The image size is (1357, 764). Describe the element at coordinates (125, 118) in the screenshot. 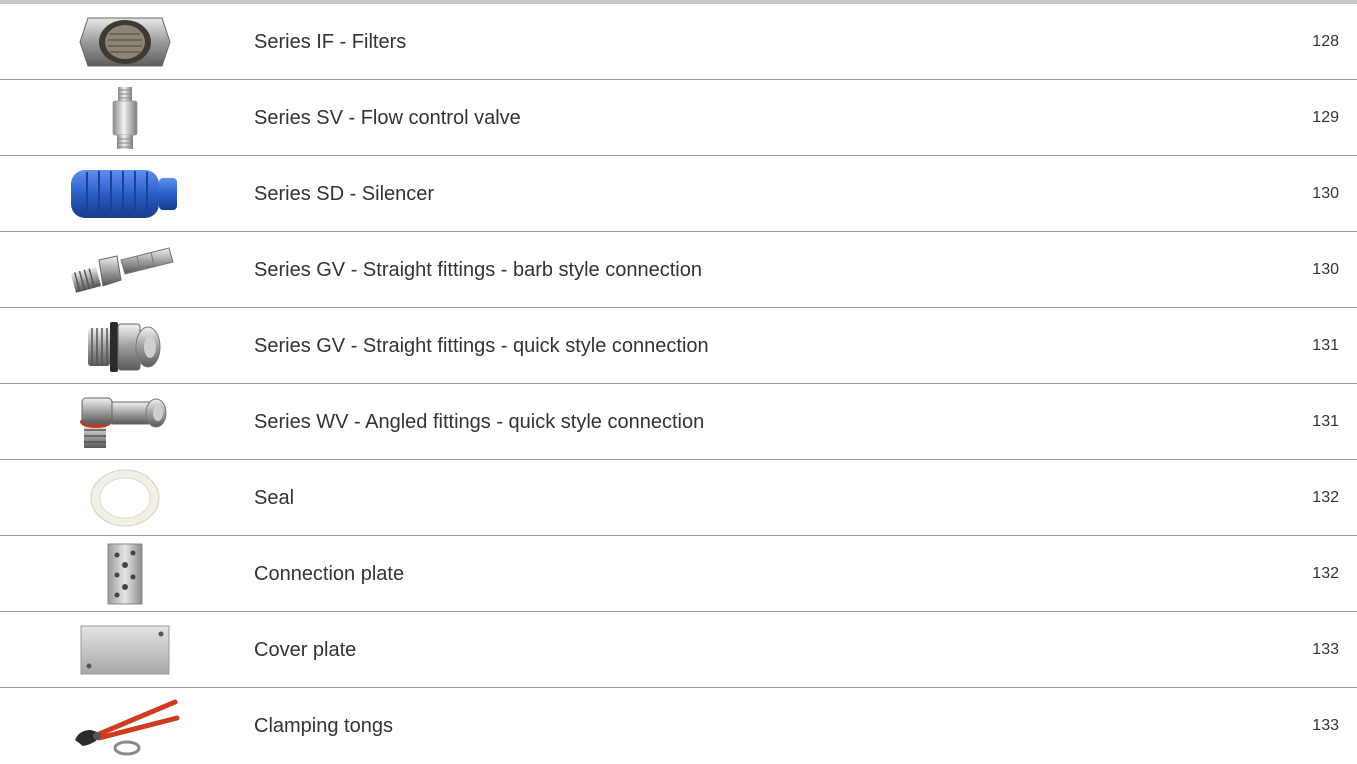

I see `flow-control-valve-icon` at that location.